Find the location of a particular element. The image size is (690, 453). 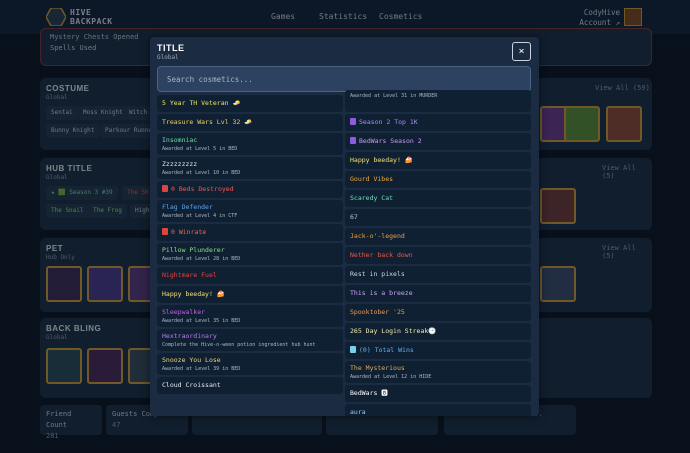

title-option-description: Awarded at Level 12 in HIDE is located at coordinates (391, 377).